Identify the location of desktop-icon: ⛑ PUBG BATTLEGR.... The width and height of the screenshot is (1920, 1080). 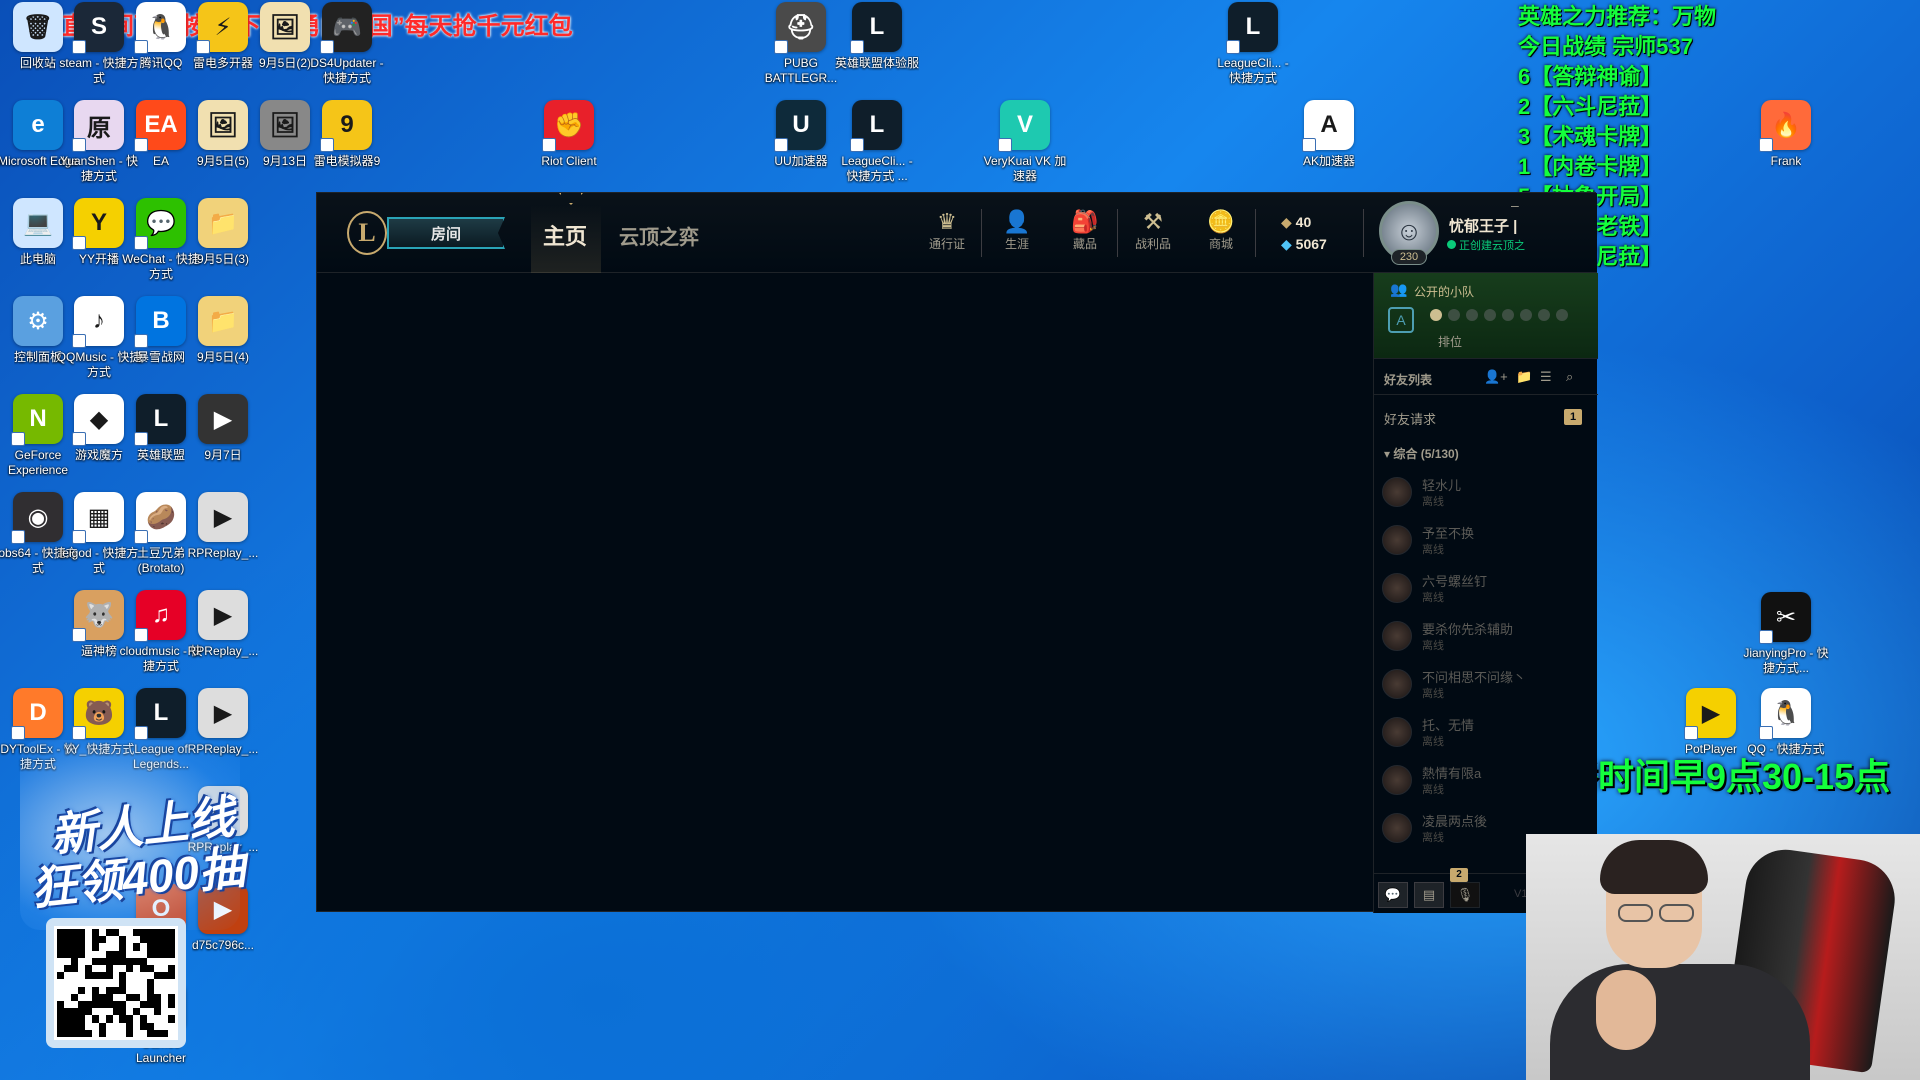
(801, 44).